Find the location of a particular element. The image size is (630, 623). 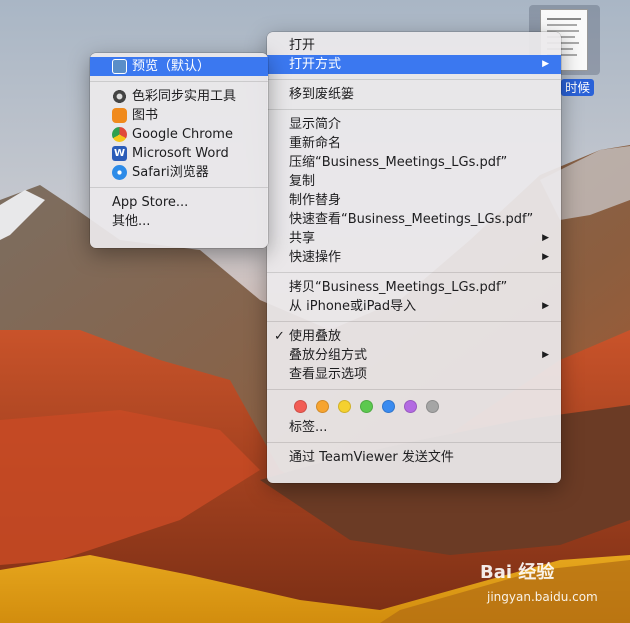

tag-dot-yellow is located at coordinates (344, 406).